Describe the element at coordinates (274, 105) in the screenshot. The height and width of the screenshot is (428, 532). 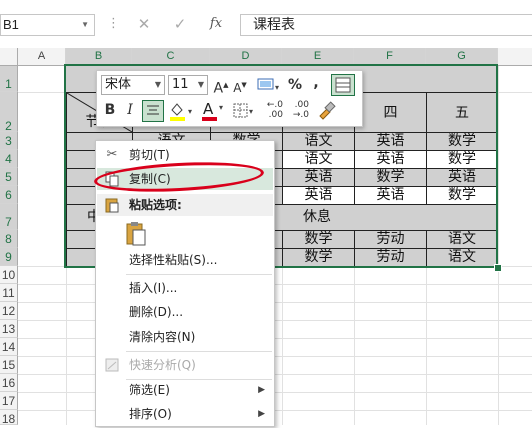
I see `increase-decimal-top: ←.0` at that location.